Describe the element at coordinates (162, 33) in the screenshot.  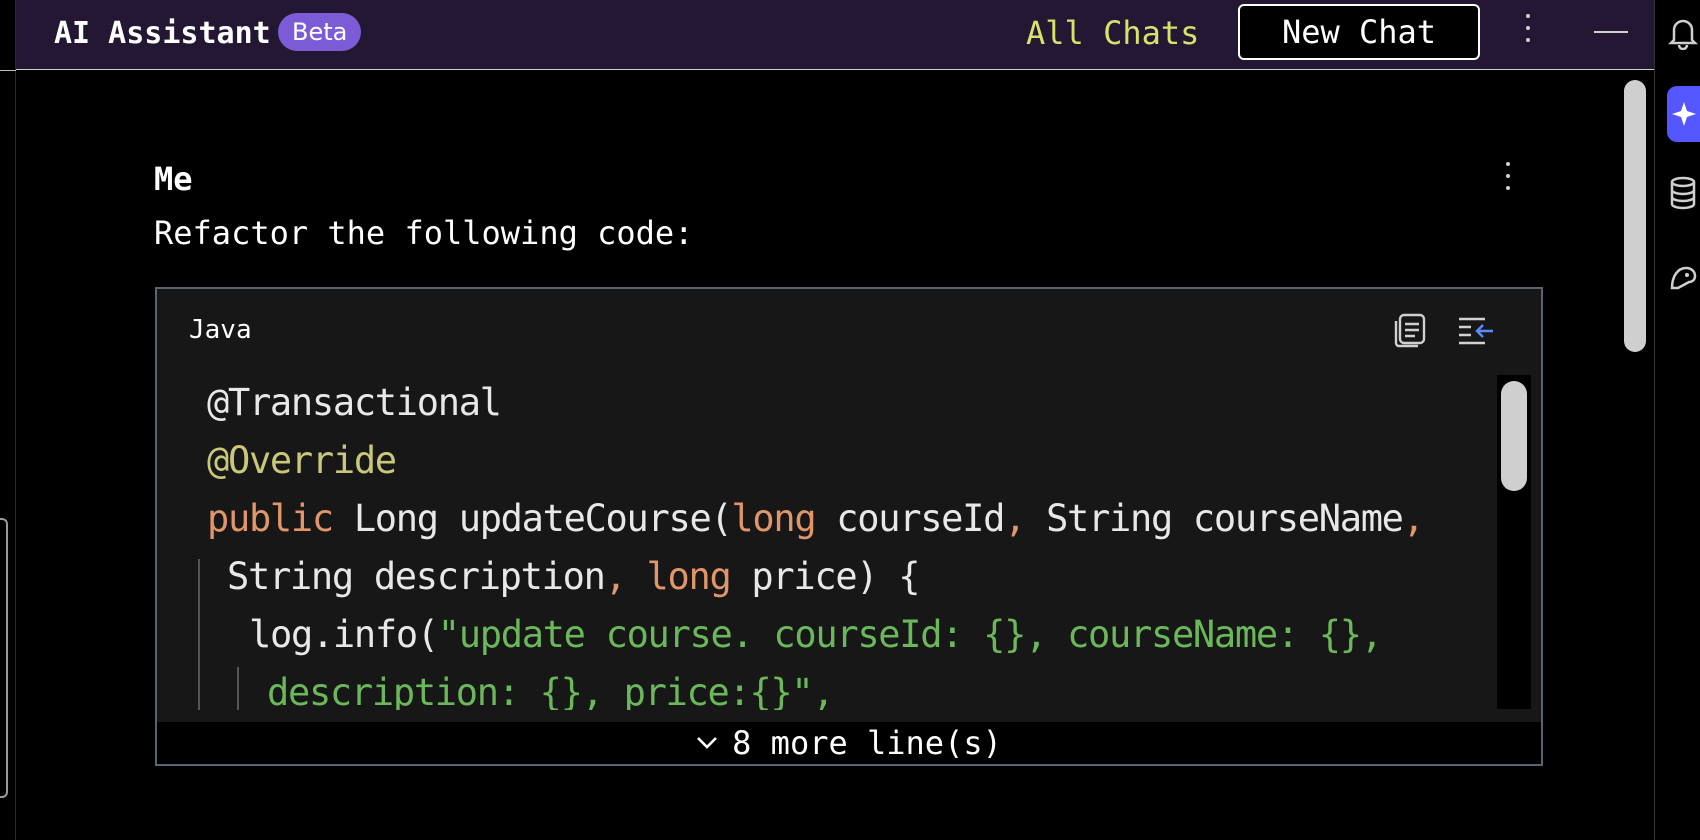
I see `app-title: AI Assistant` at that location.